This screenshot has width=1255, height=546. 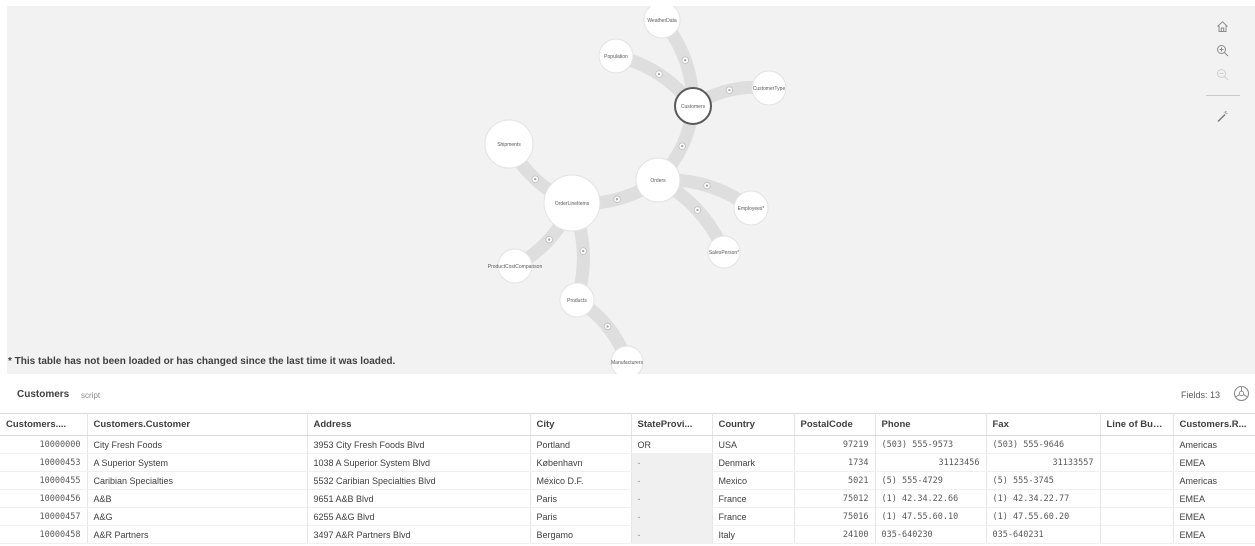 I want to click on table-node-shipments: Shipments, so click(x=509, y=144).